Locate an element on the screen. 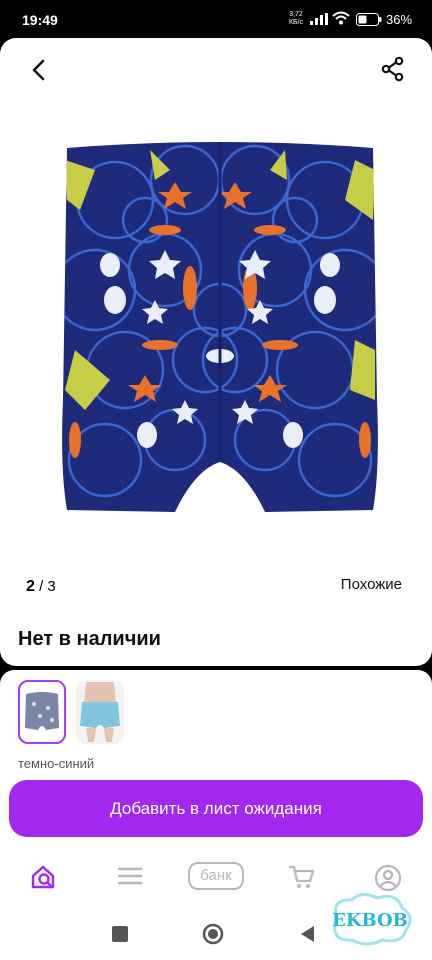 The width and height of the screenshot is (432, 960). network-speed: 3,72 КБ/с is located at coordinates (296, 19).